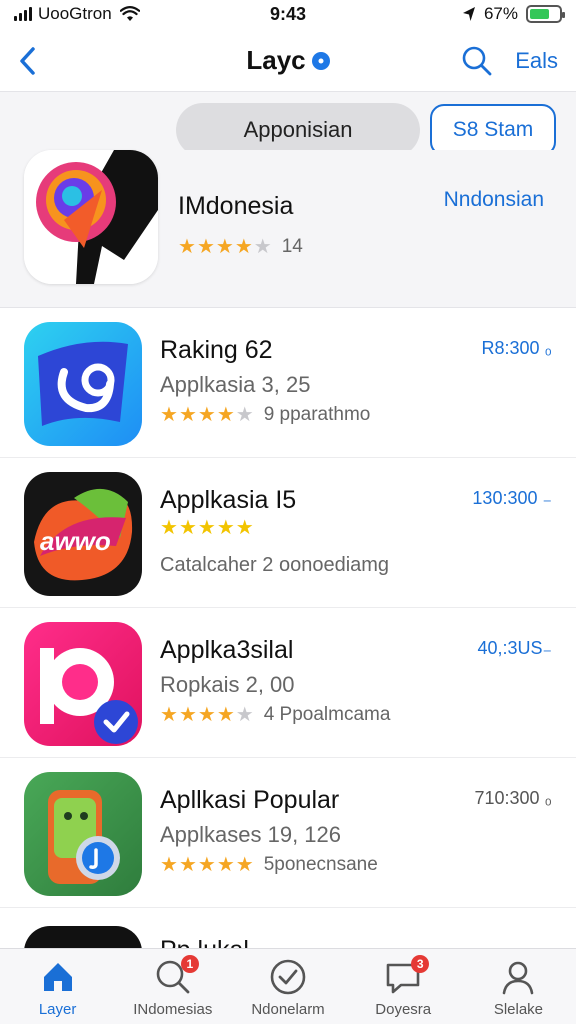 Image resolution: width=576 pixels, height=1024 pixels. I want to click on segment-outline-button: S8 Stam, so click(493, 130).